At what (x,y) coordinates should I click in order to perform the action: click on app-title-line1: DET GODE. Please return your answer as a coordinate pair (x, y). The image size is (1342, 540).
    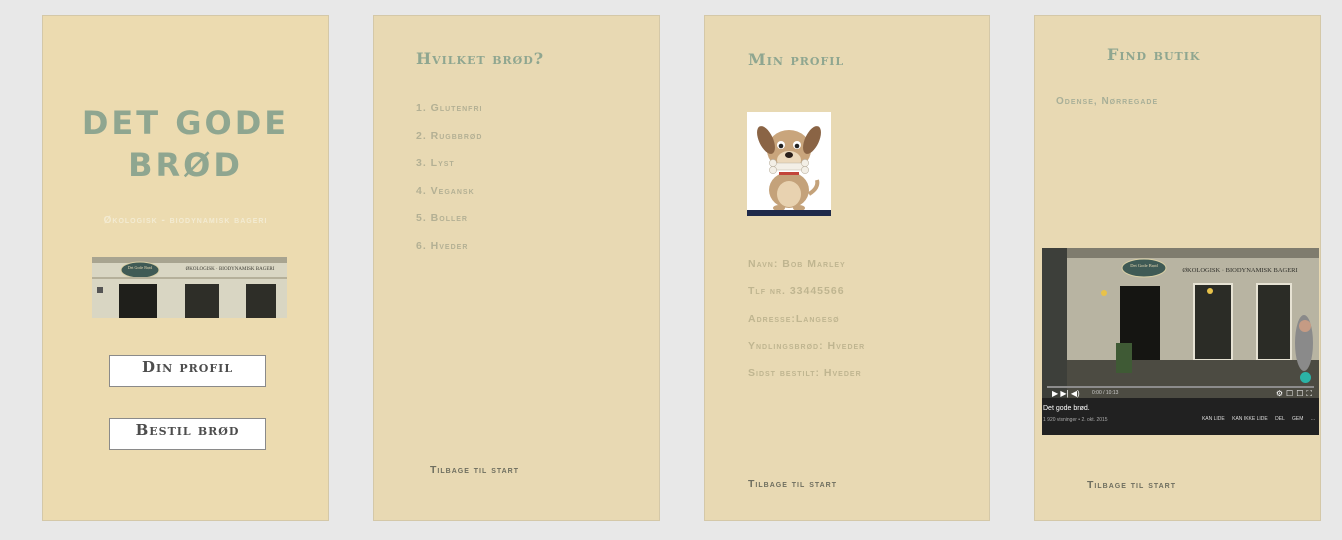
    Looking at the image, I should click on (185, 123).